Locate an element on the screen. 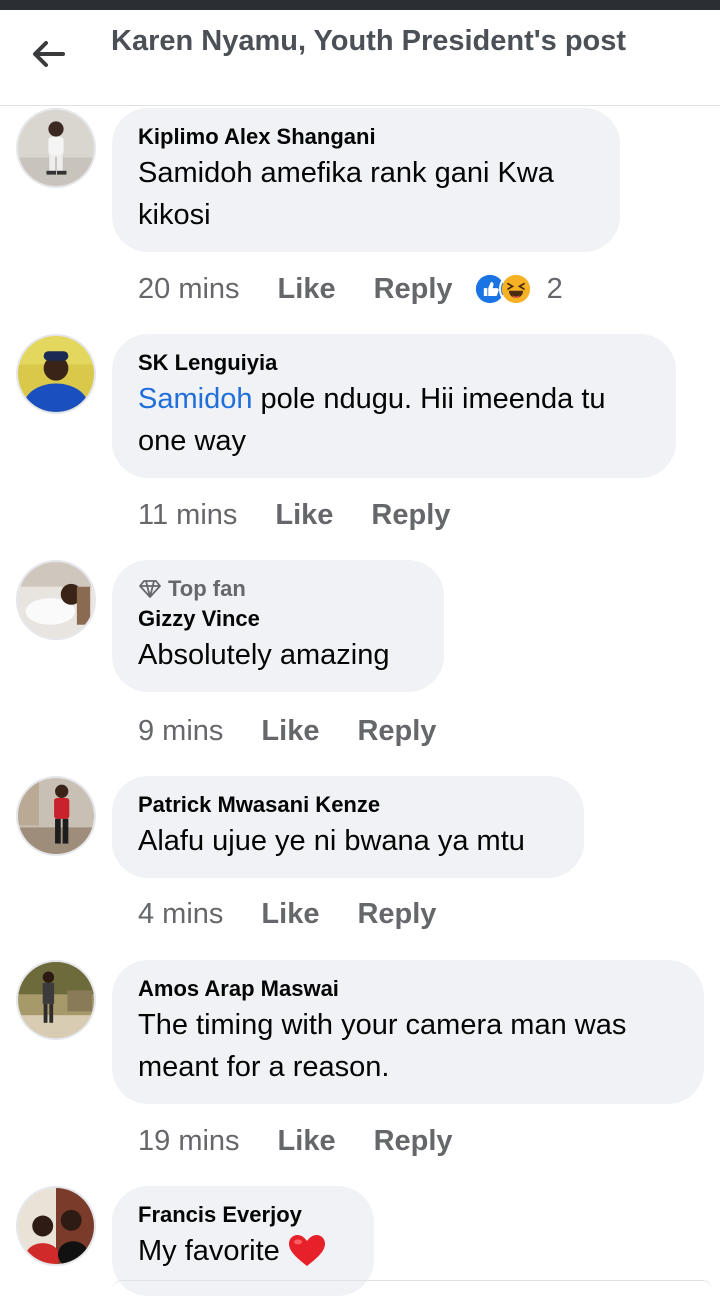 This screenshot has width=720, height=1296. comment-time: 19 mins is located at coordinates (189, 1141).